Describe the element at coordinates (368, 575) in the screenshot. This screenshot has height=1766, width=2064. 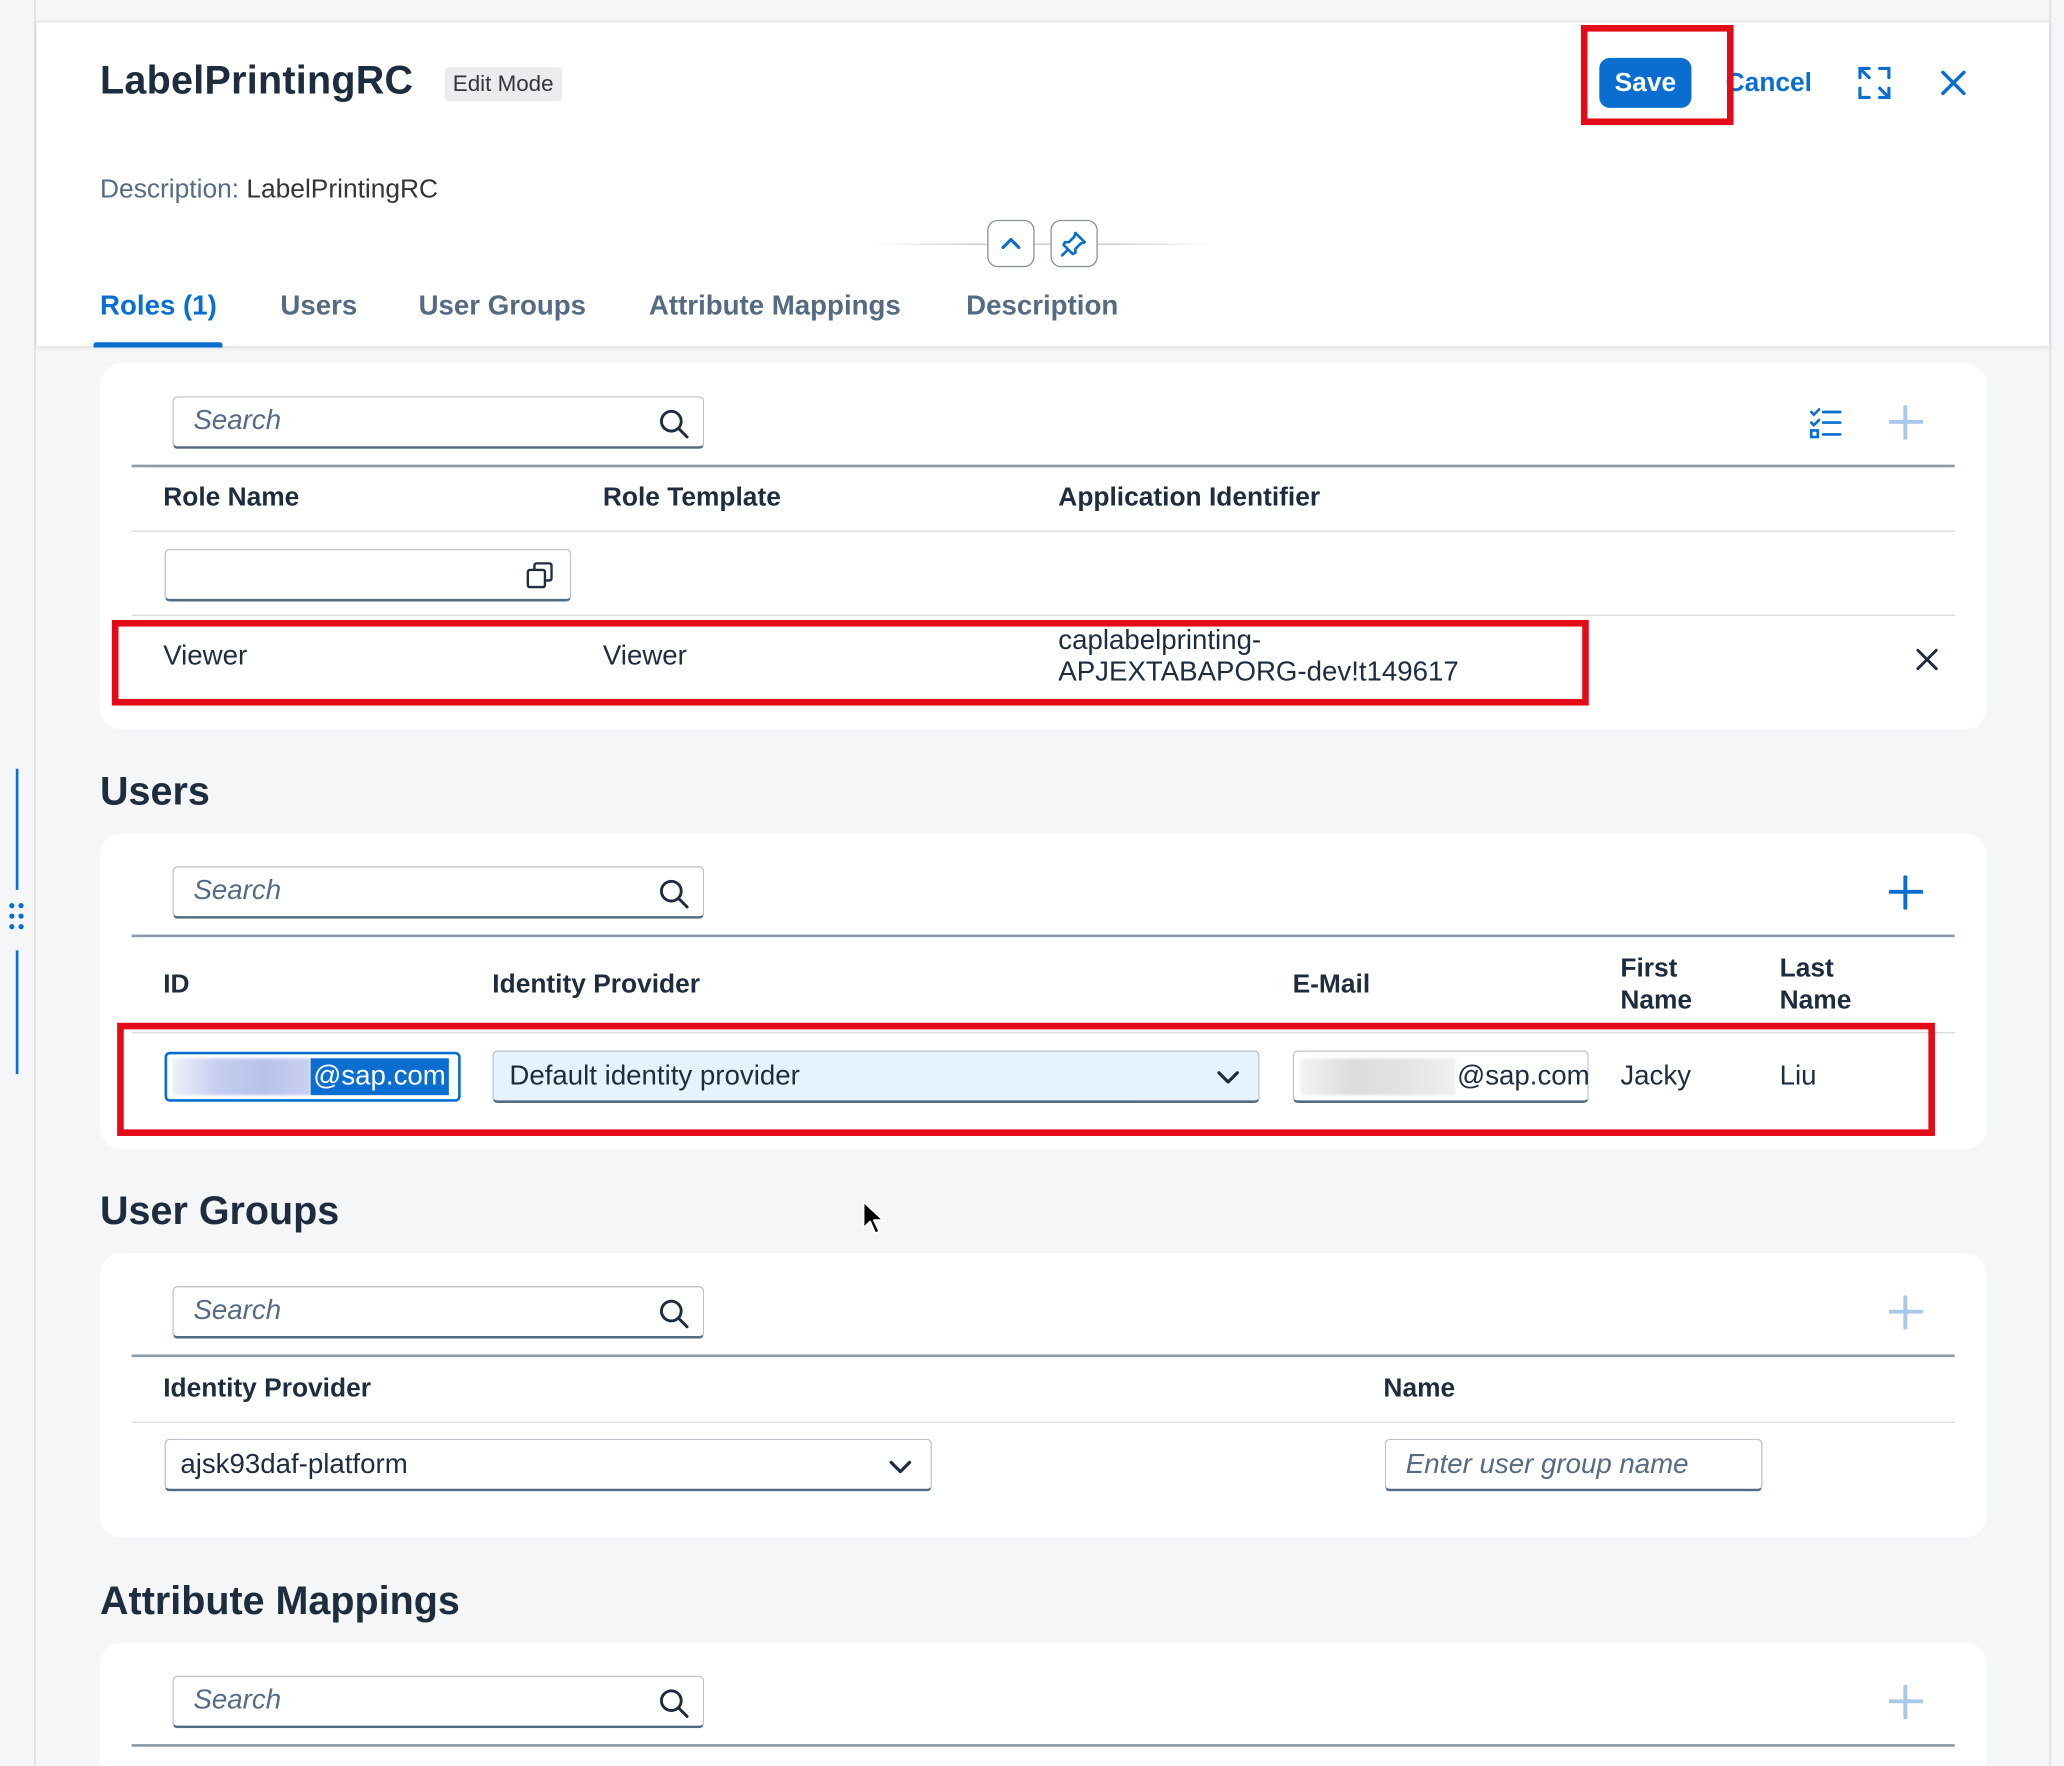
I see `role-value-help-input` at that location.